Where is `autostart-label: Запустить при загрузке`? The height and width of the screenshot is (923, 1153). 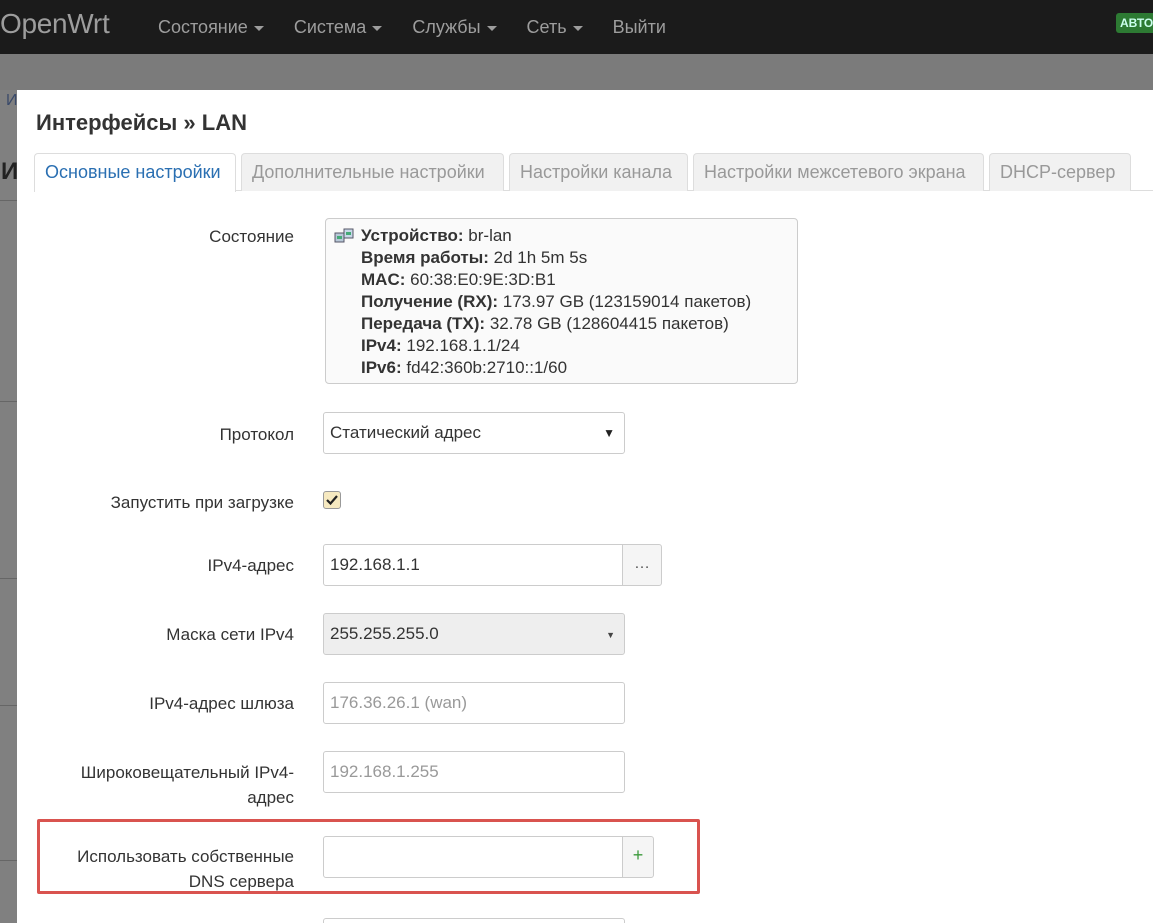
autostart-label: Запустить при загрузке is located at coordinates (202, 502).